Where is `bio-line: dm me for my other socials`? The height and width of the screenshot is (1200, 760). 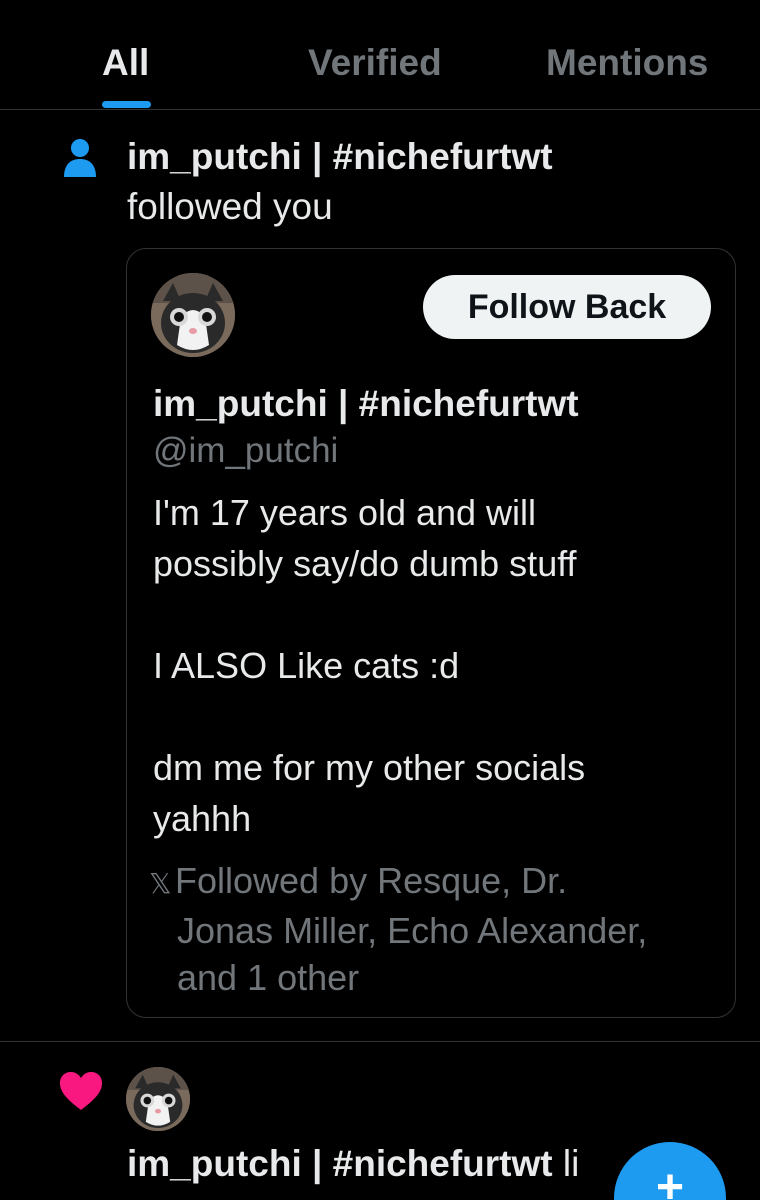 bio-line: dm me for my other socials is located at coordinates (369, 767).